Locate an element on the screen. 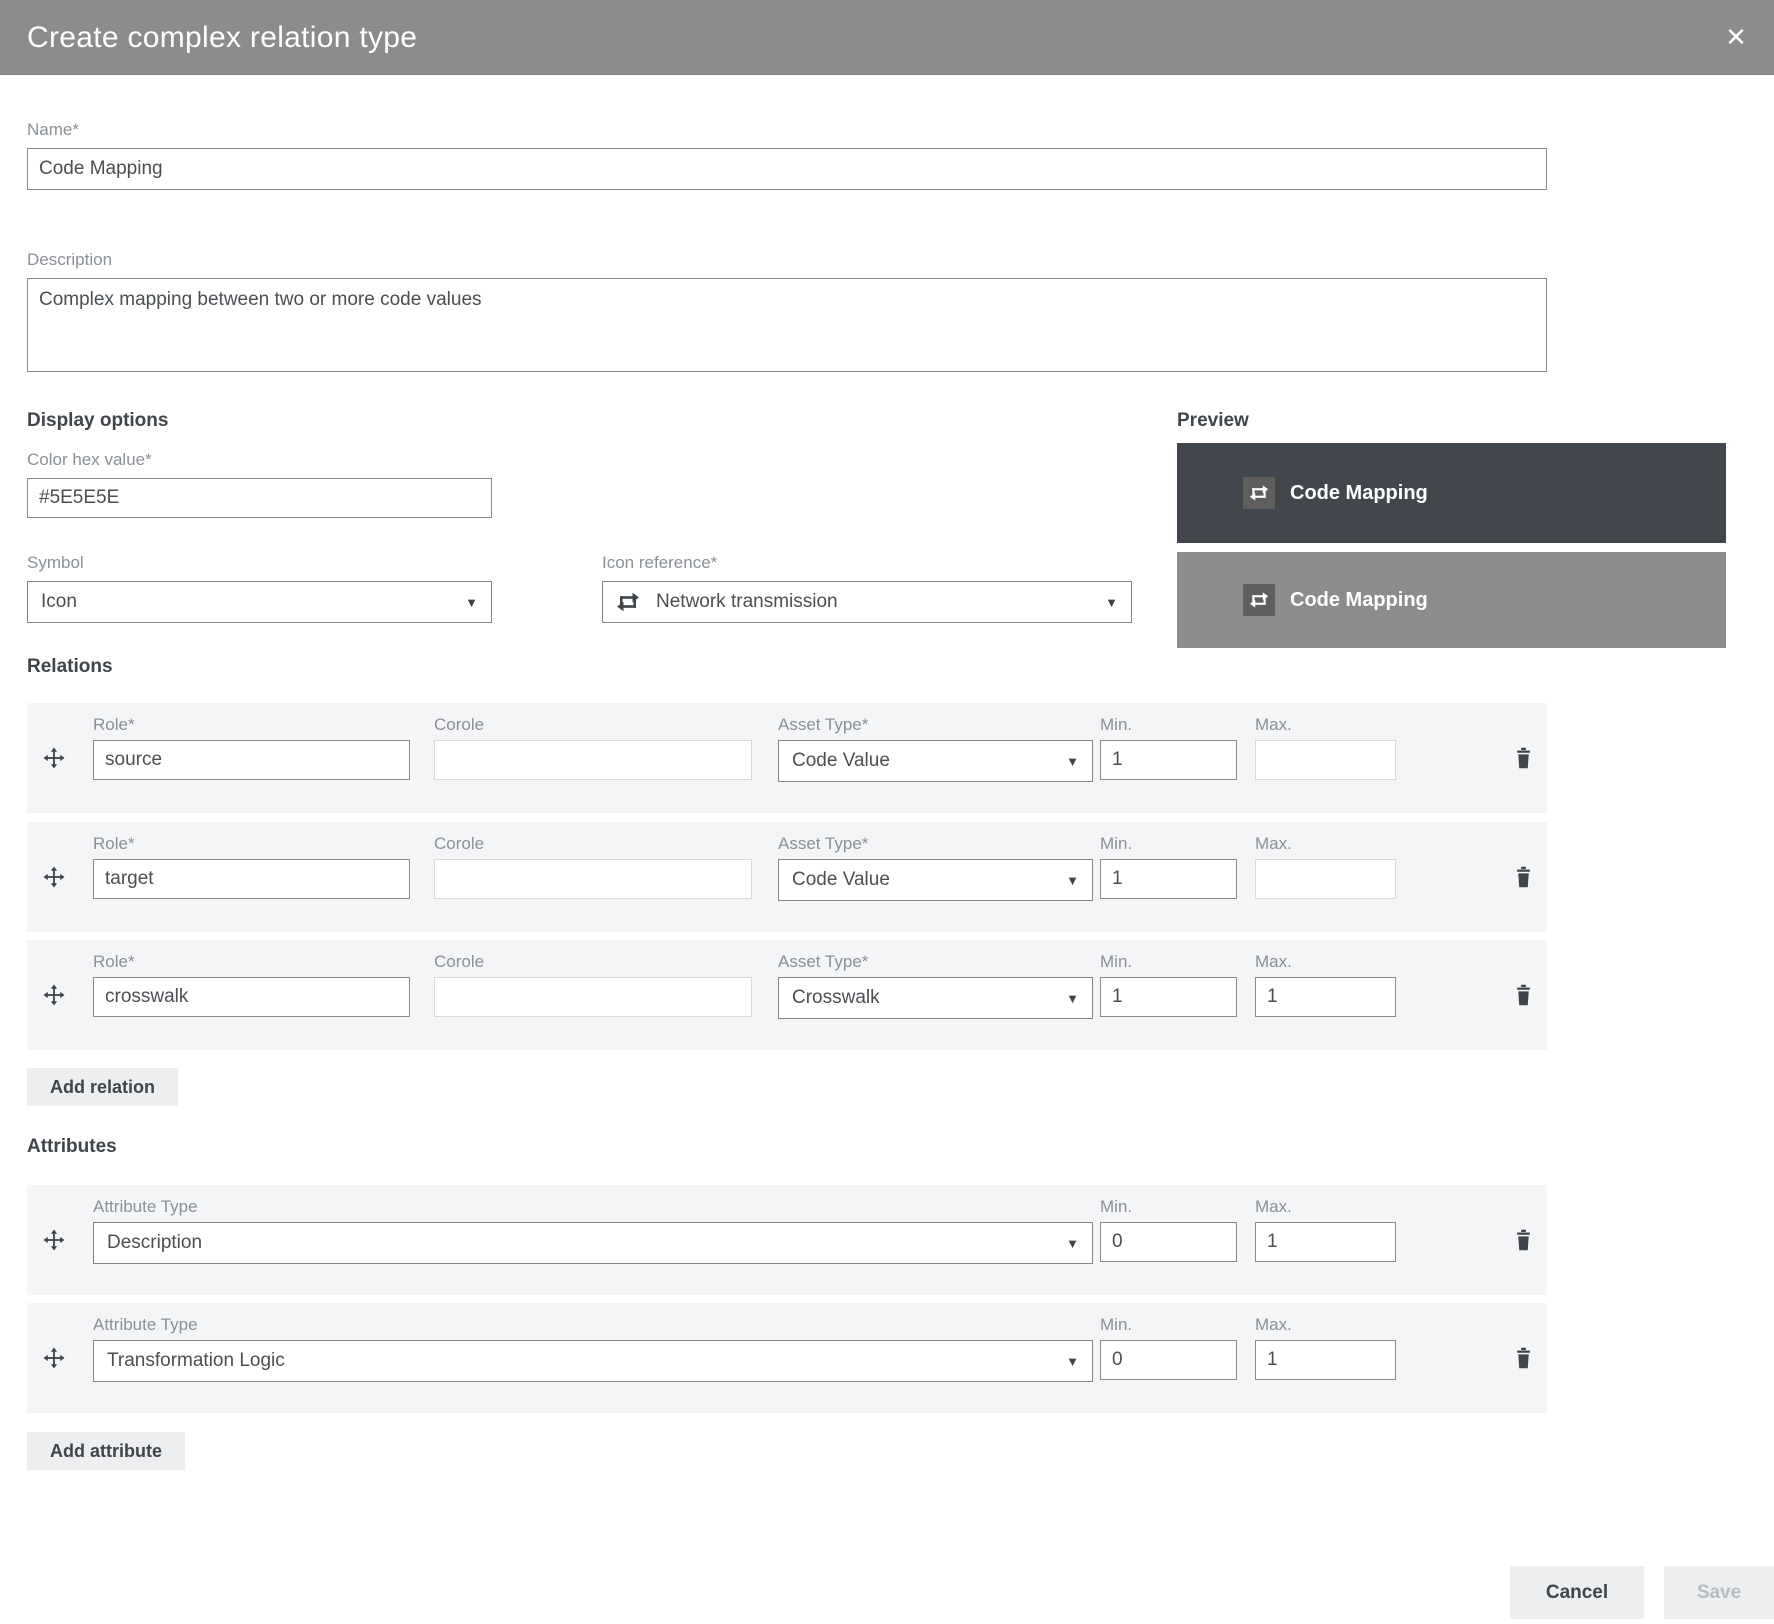 Image resolution: width=1774 pixels, height=1624 pixels. color-hex-label: Color hex value* is located at coordinates (89, 459).